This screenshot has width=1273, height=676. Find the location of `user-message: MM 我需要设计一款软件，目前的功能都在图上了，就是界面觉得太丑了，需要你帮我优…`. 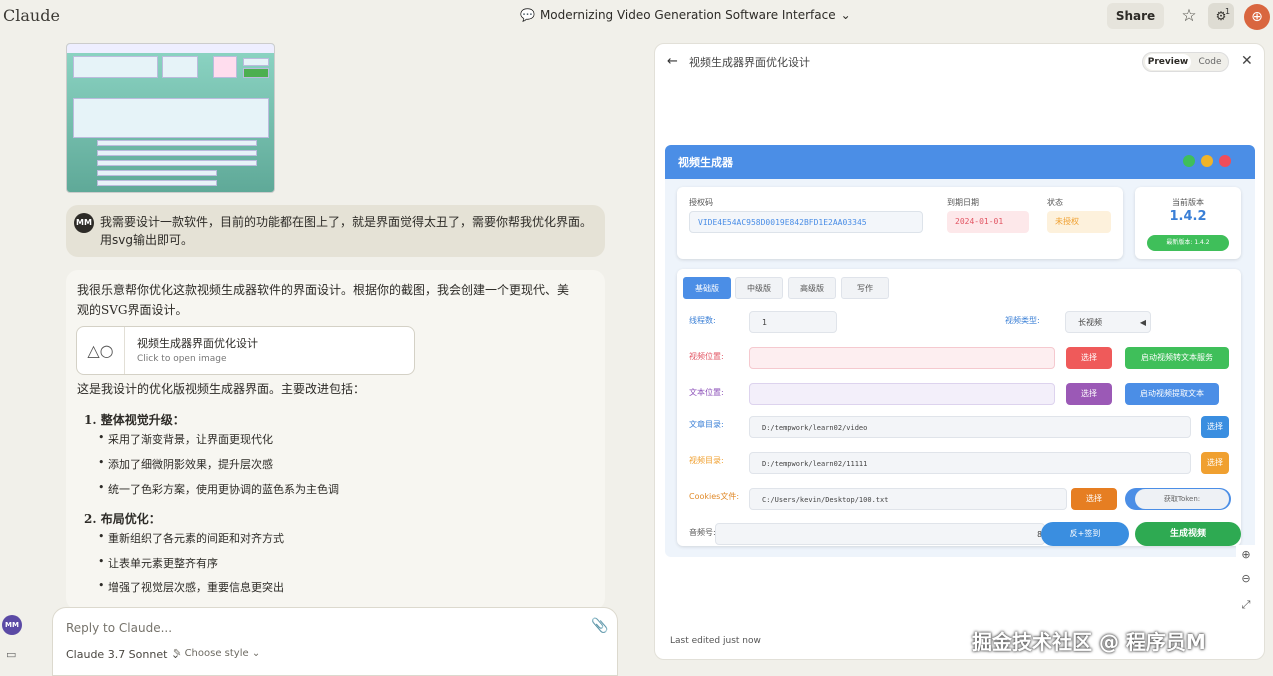

user-message: MM 我需要设计一款软件，目前的功能都在图上了，就是界面觉得太丑了，需要你帮我优… is located at coordinates (335, 231).